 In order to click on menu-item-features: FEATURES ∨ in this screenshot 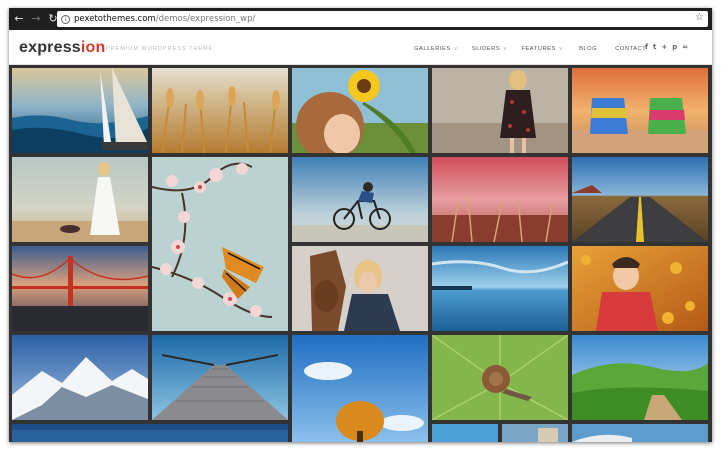, I will do `click(542, 49)`.